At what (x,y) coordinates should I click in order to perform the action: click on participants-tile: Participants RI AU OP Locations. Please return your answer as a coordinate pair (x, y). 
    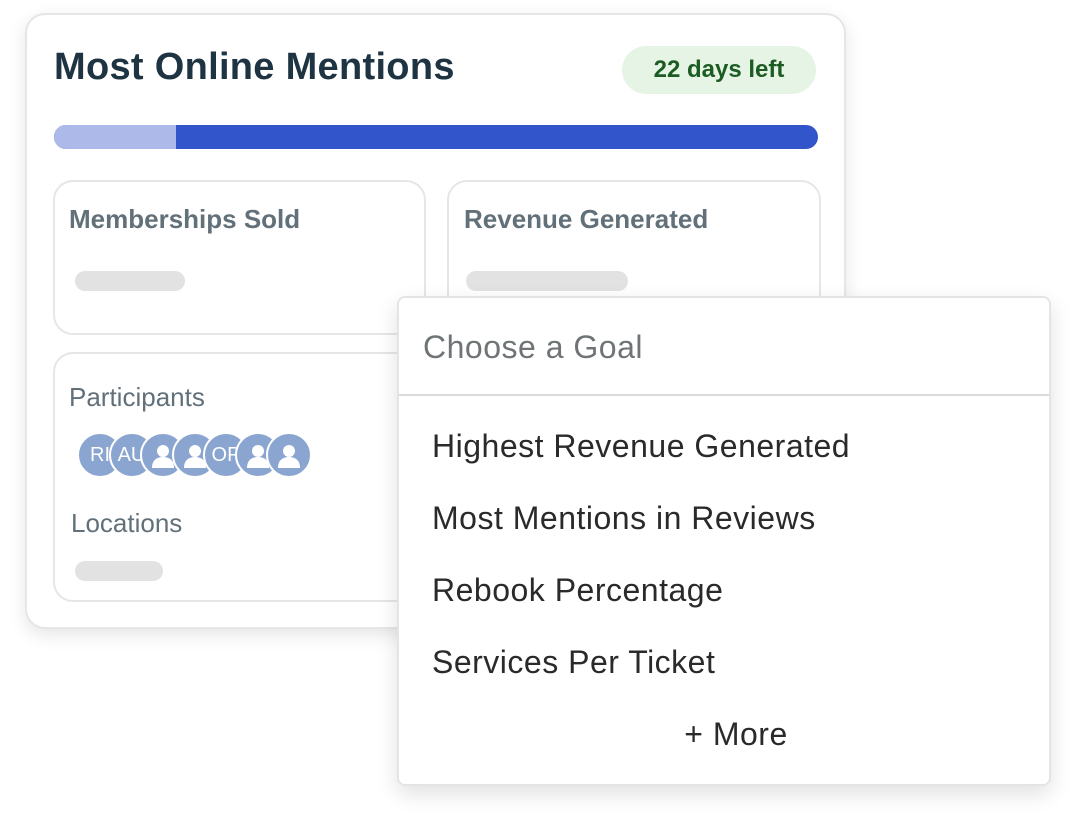
    Looking at the image, I should click on (239, 477).